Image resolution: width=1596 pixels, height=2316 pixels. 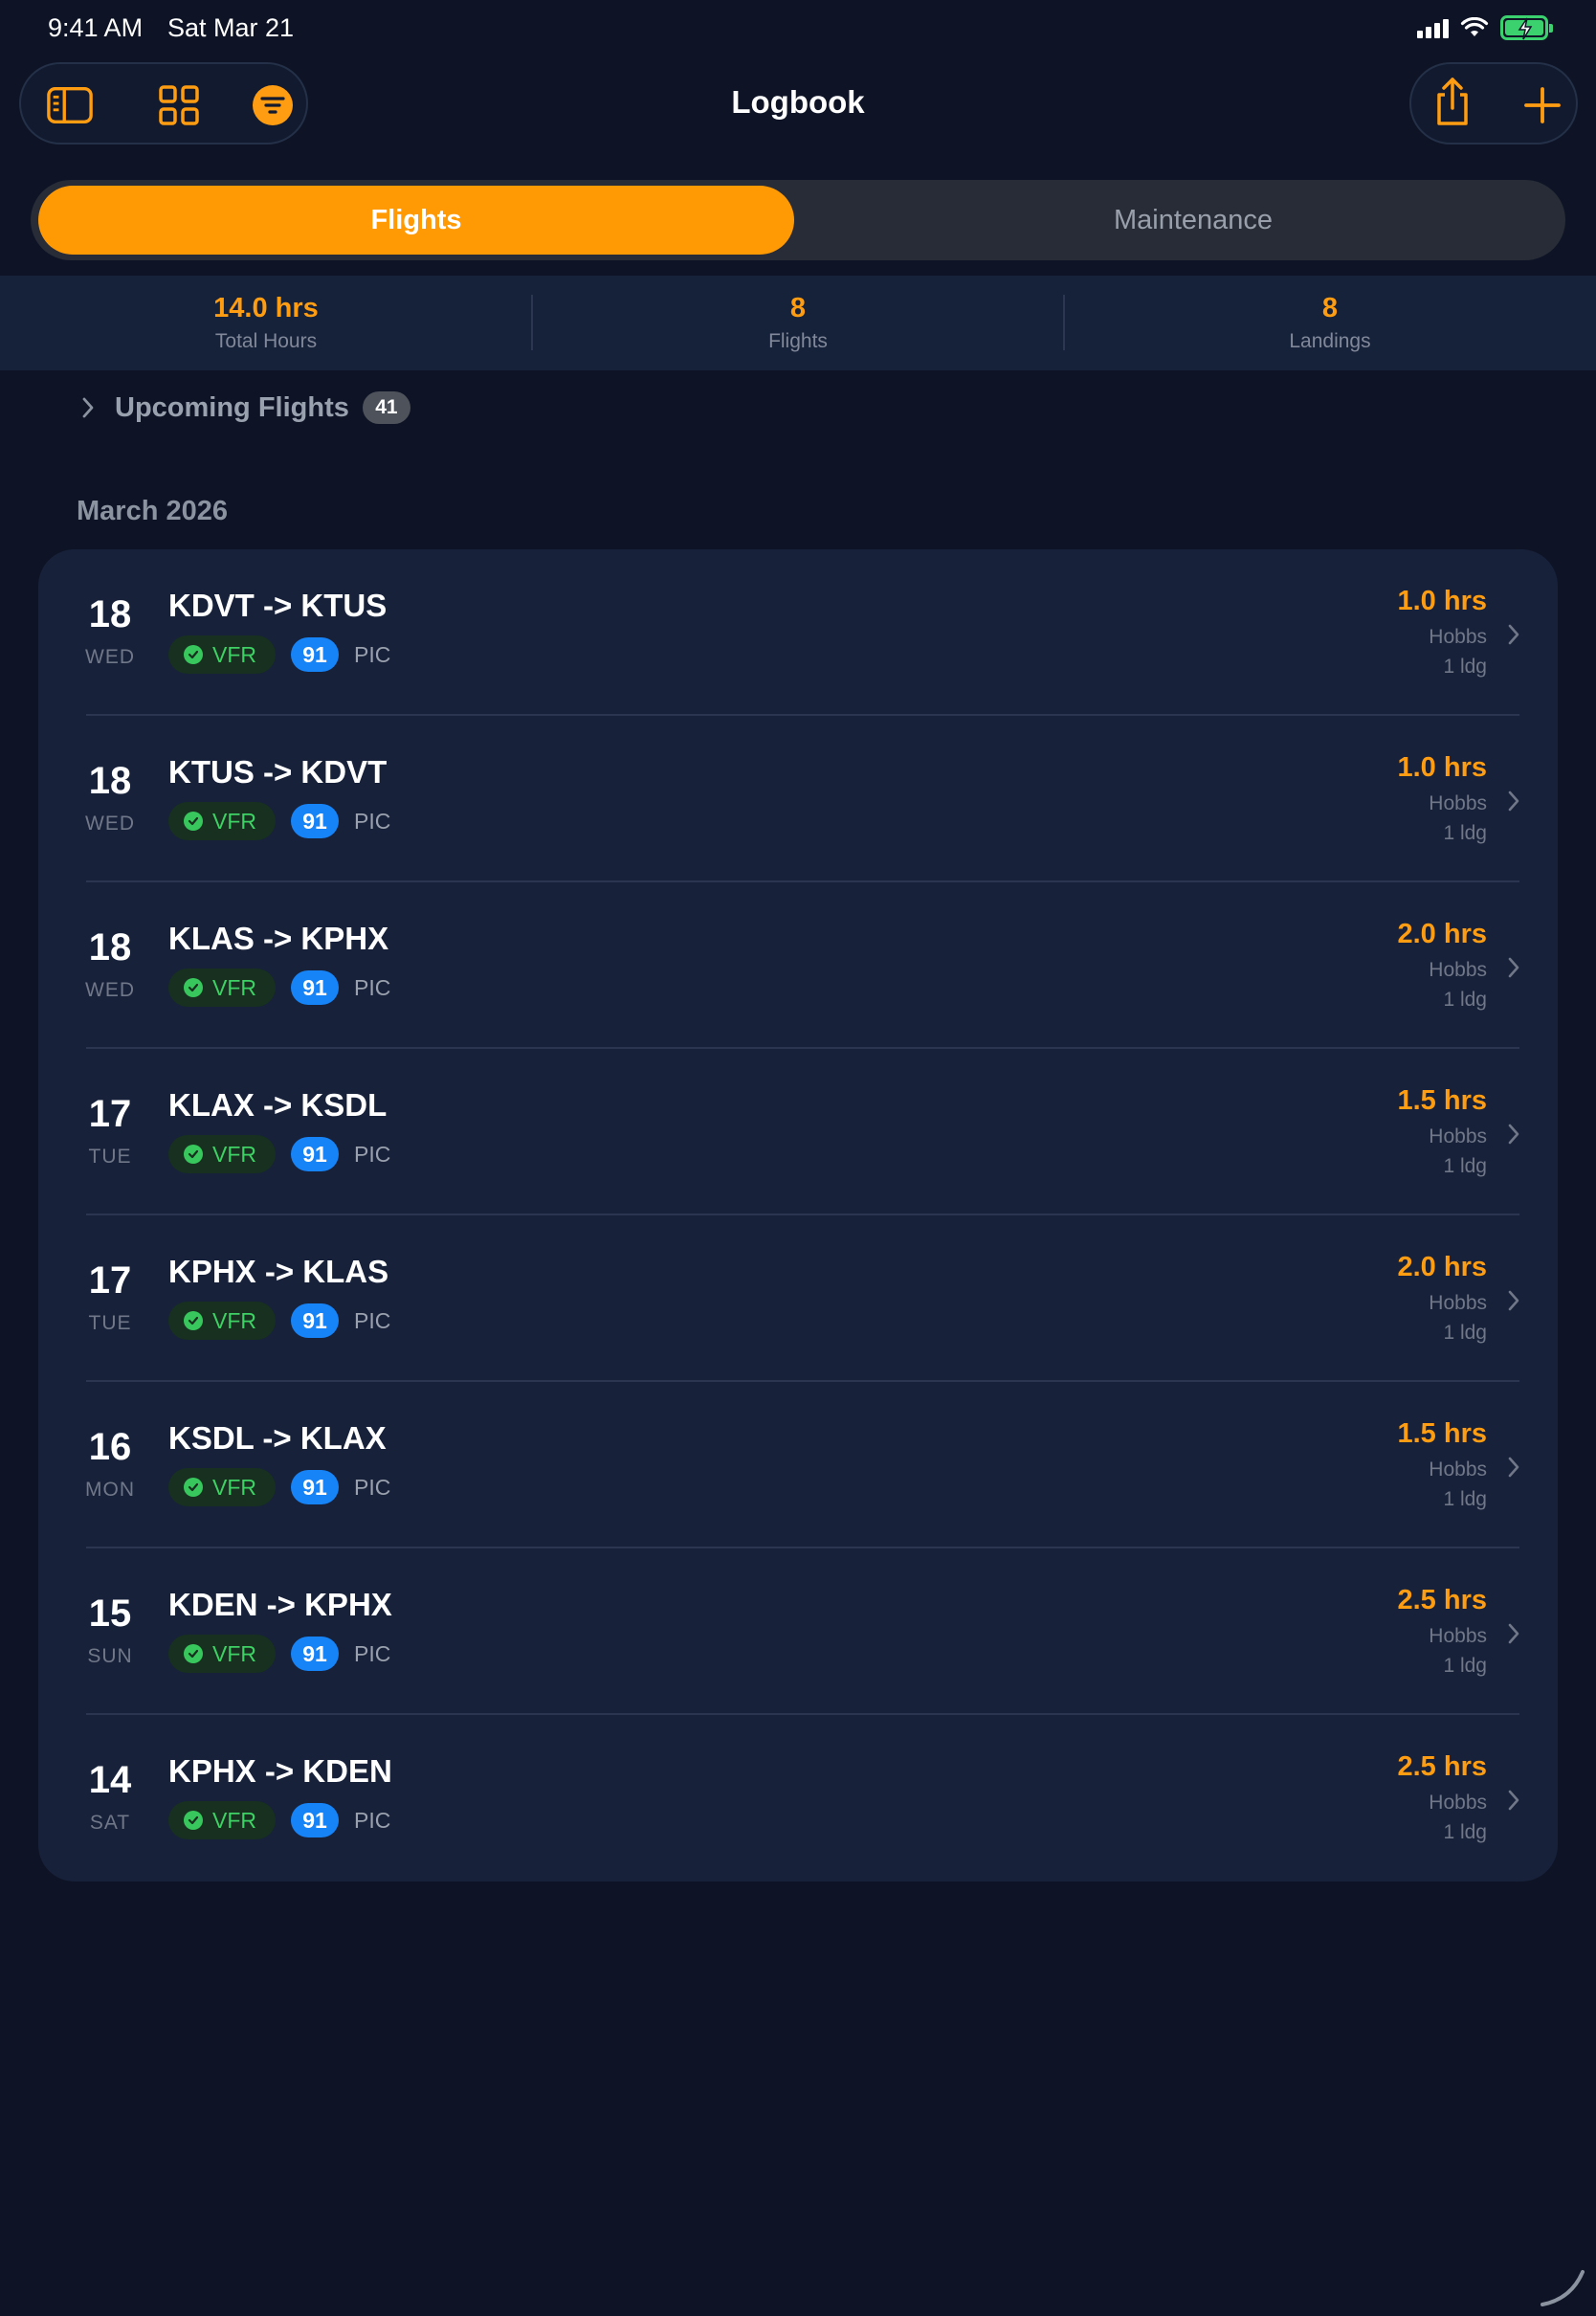 I want to click on stat-landings: 8 Landings, so click(x=1330, y=323).